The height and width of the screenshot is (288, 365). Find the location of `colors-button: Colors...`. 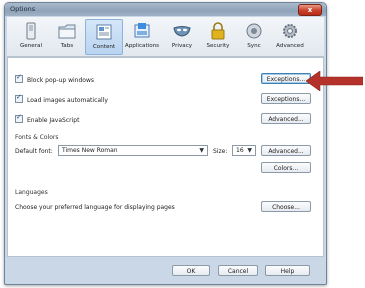

colors-button: Colors... is located at coordinates (286, 167).